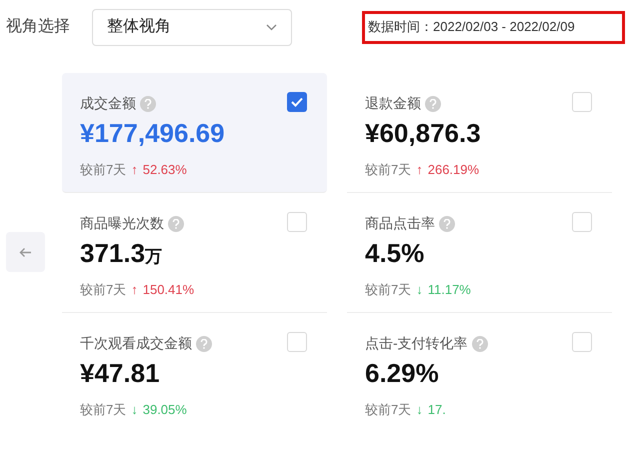 The image size is (640, 462). What do you see at coordinates (164, 170) in the screenshot?
I see `change-value: 52.63%` at bounding box center [164, 170].